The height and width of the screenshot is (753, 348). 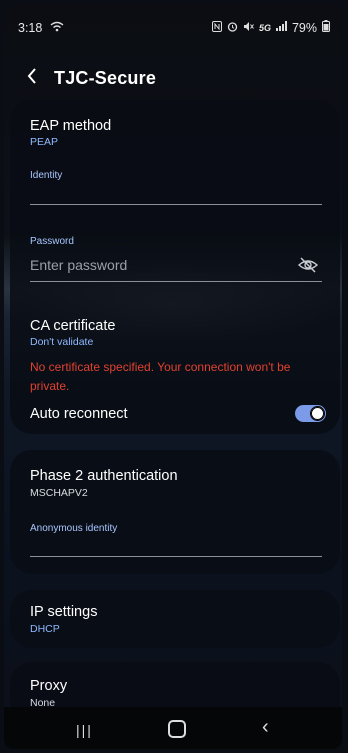 What do you see at coordinates (176, 204) in the screenshot?
I see `identity-underline` at bounding box center [176, 204].